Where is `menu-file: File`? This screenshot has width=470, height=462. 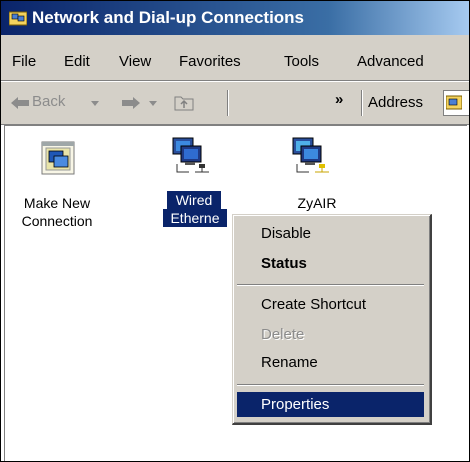 menu-file: File is located at coordinates (24, 61).